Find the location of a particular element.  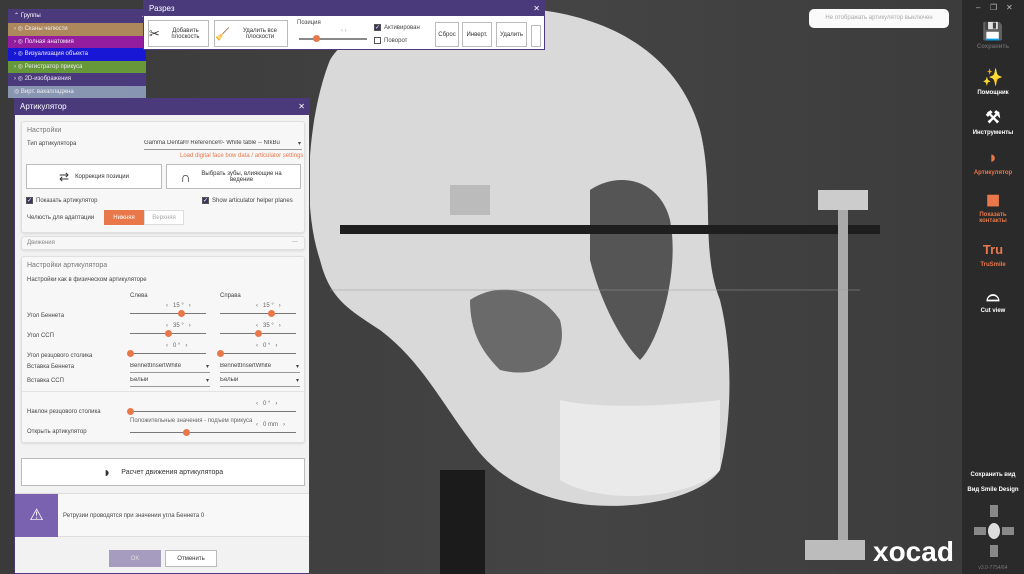

helper-button: ✨ Помощник is located at coordinates (993, 82).